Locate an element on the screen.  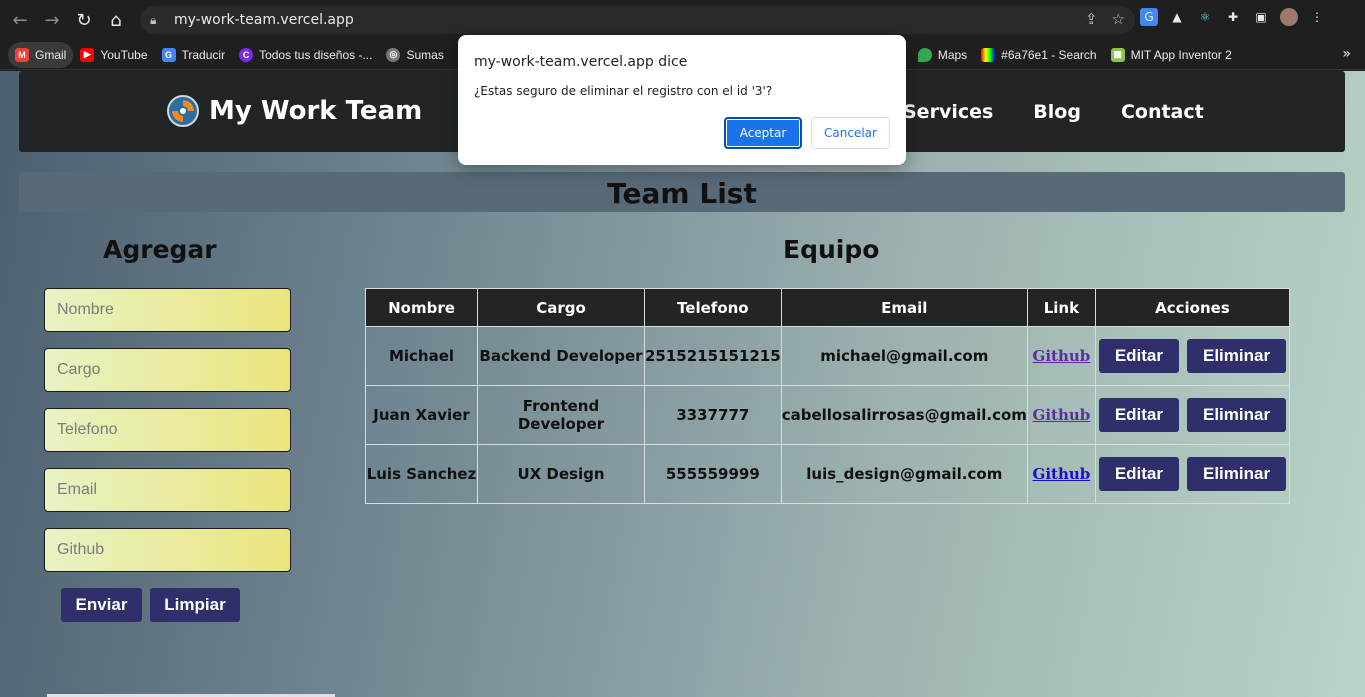
bookmark-color-search: #6a76e1 - Search is located at coordinates (1038, 55).